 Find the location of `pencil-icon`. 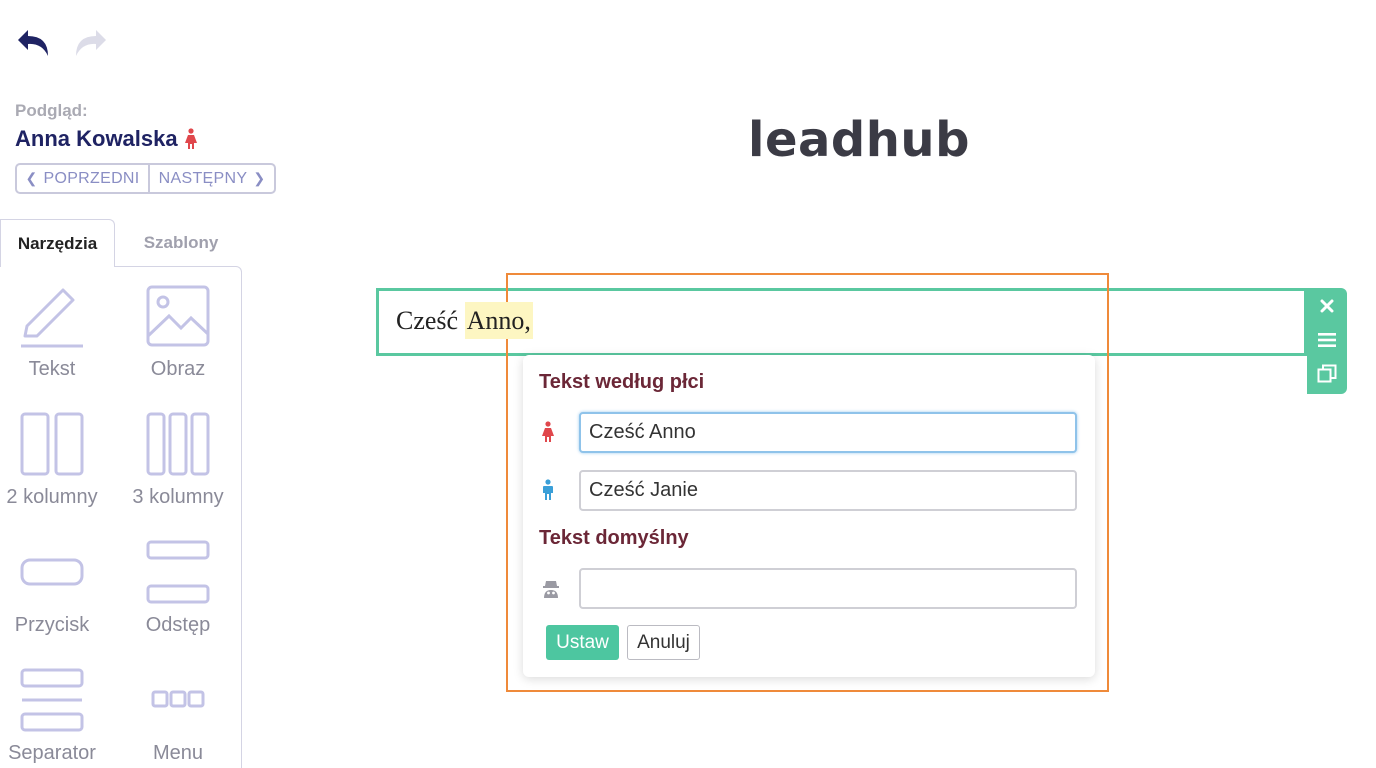

pencil-icon is located at coordinates (52, 318).